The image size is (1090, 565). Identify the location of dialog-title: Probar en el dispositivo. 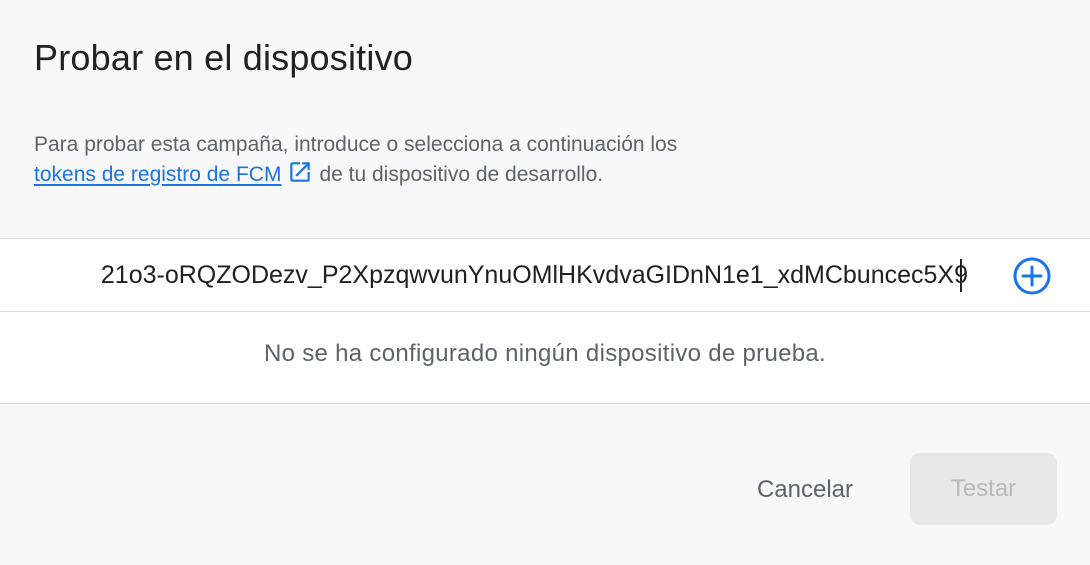
(224, 57).